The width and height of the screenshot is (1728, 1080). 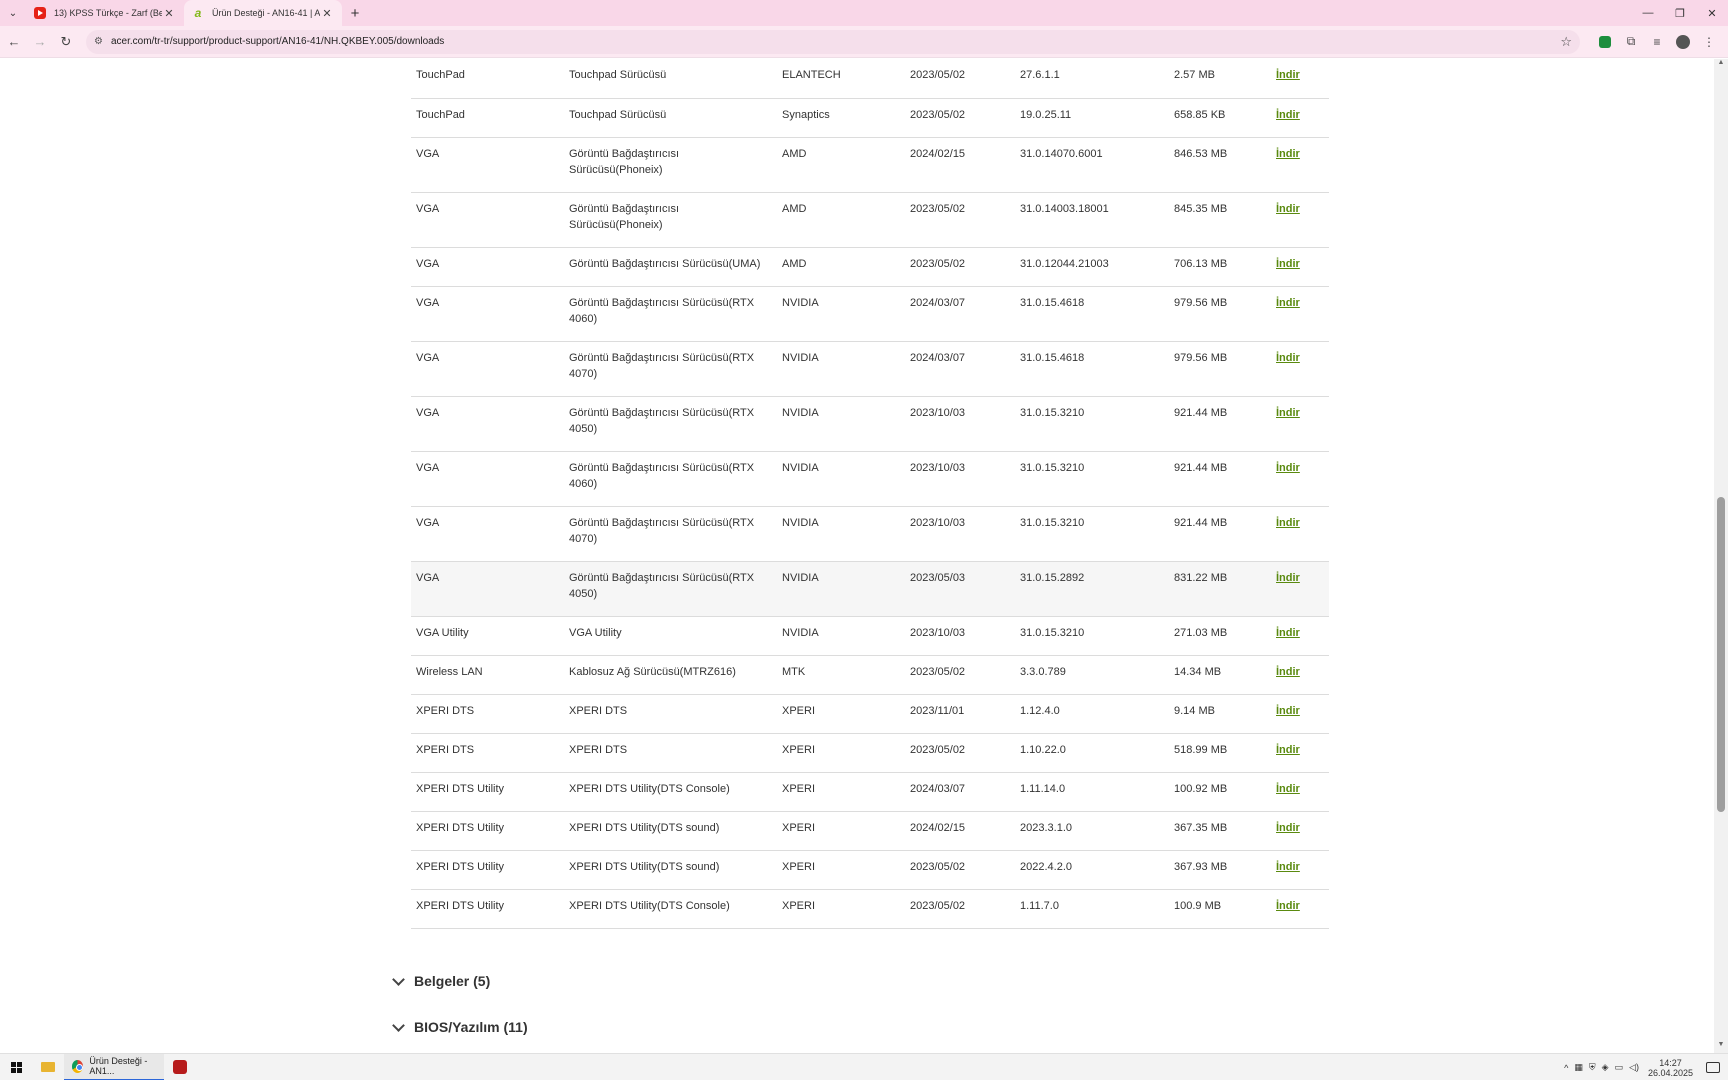 I want to click on youtube-icon, so click(x=40, y=13).